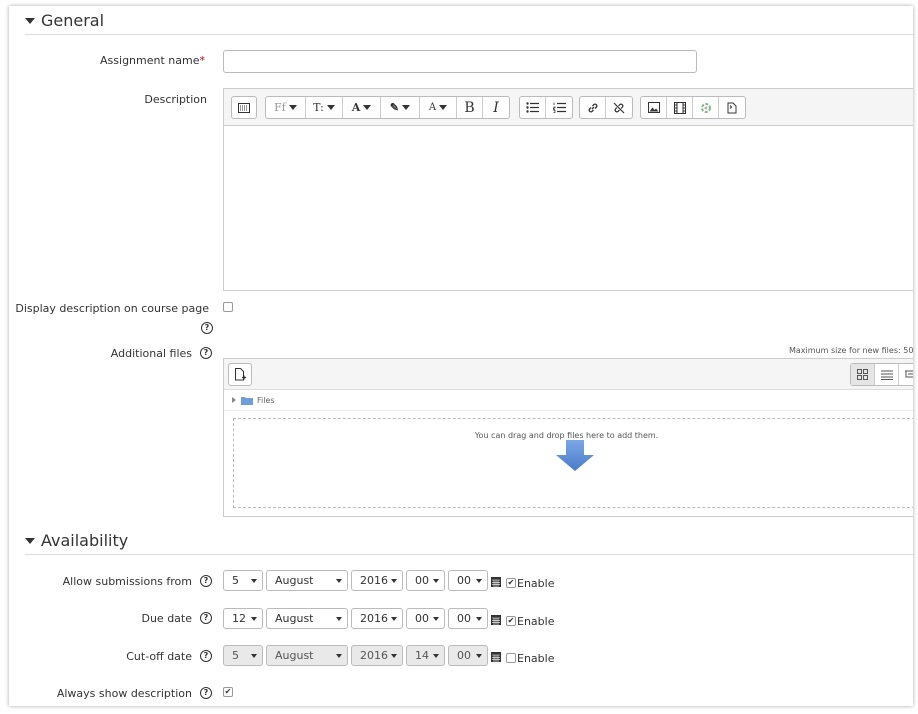  Describe the element at coordinates (568, 374) in the screenshot. I see `file-manager-toolbar` at that location.